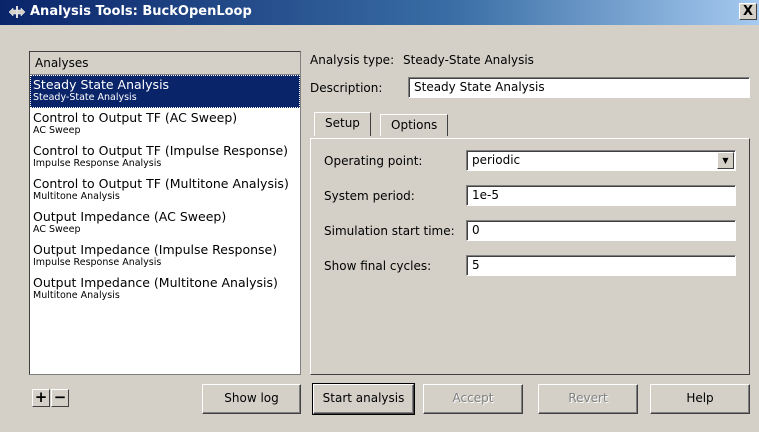 This screenshot has height=432, width=759. Describe the element at coordinates (60, 398) in the screenshot. I see `remove-analysis-button: −` at that location.